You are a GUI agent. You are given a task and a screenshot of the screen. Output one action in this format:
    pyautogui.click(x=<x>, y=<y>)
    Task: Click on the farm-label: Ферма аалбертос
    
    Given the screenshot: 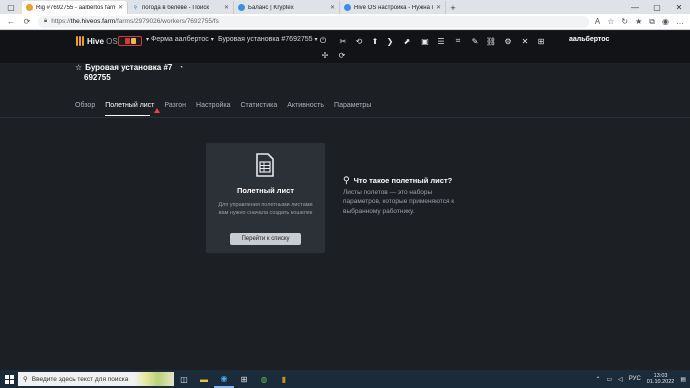 What is the action you would take?
    pyautogui.click(x=180, y=39)
    